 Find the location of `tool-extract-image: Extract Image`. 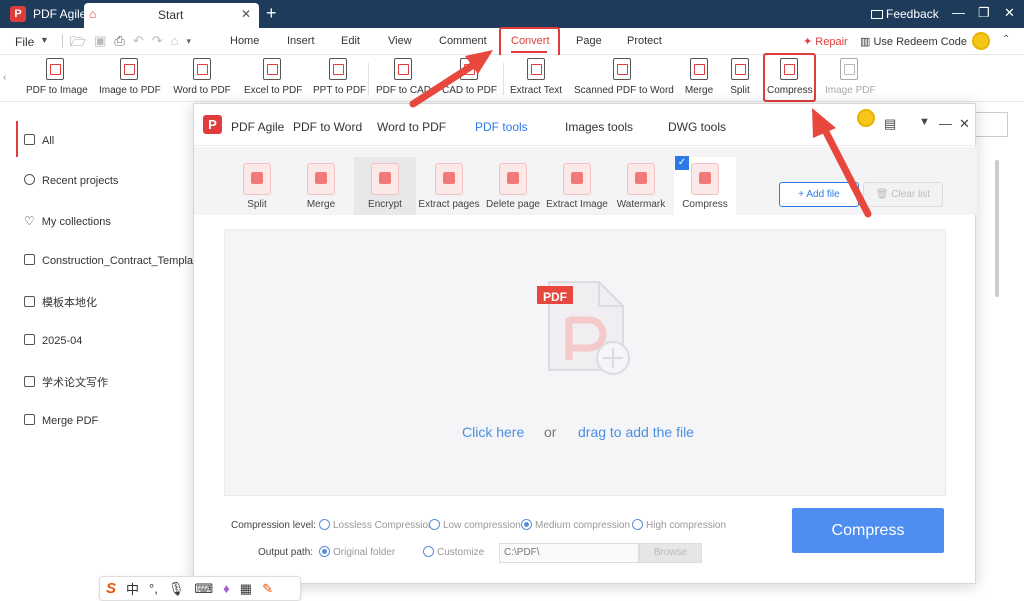

tool-extract-image: Extract Image is located at coordinates (577, 186).